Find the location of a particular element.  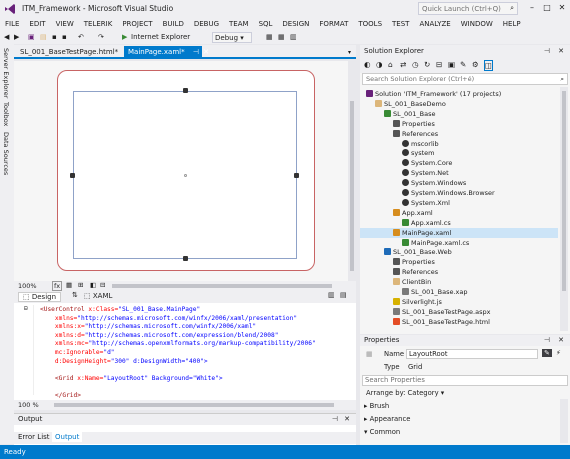

data-sources-tab: Data Sources is located at coordinates (6, 153).